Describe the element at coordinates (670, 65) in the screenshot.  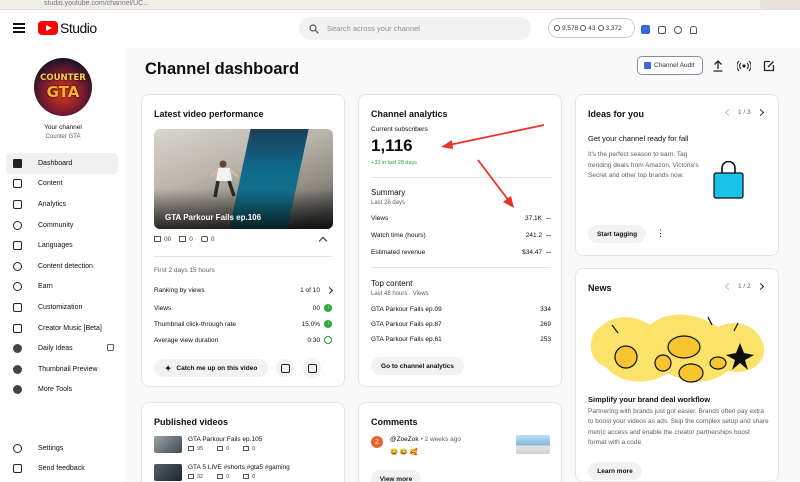
I see `channel-audit-button: Channel Audit` at that location.